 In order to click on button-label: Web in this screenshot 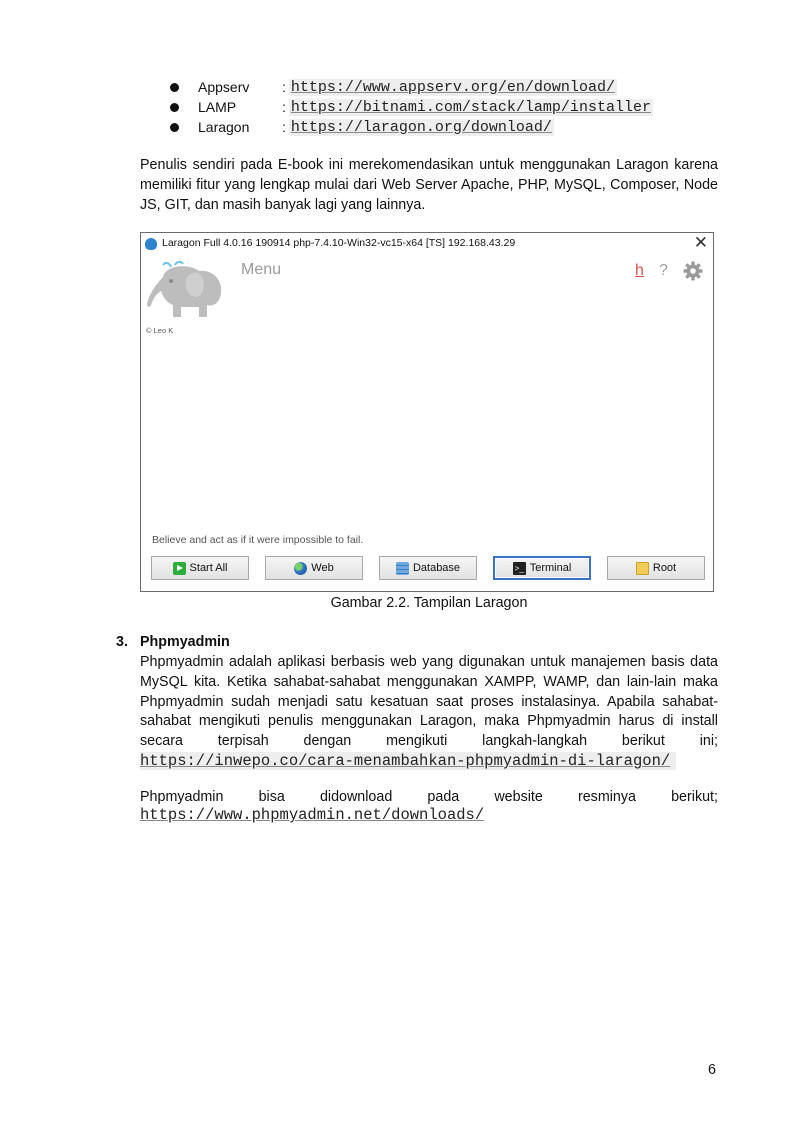, I will do `click(322, 568)`.